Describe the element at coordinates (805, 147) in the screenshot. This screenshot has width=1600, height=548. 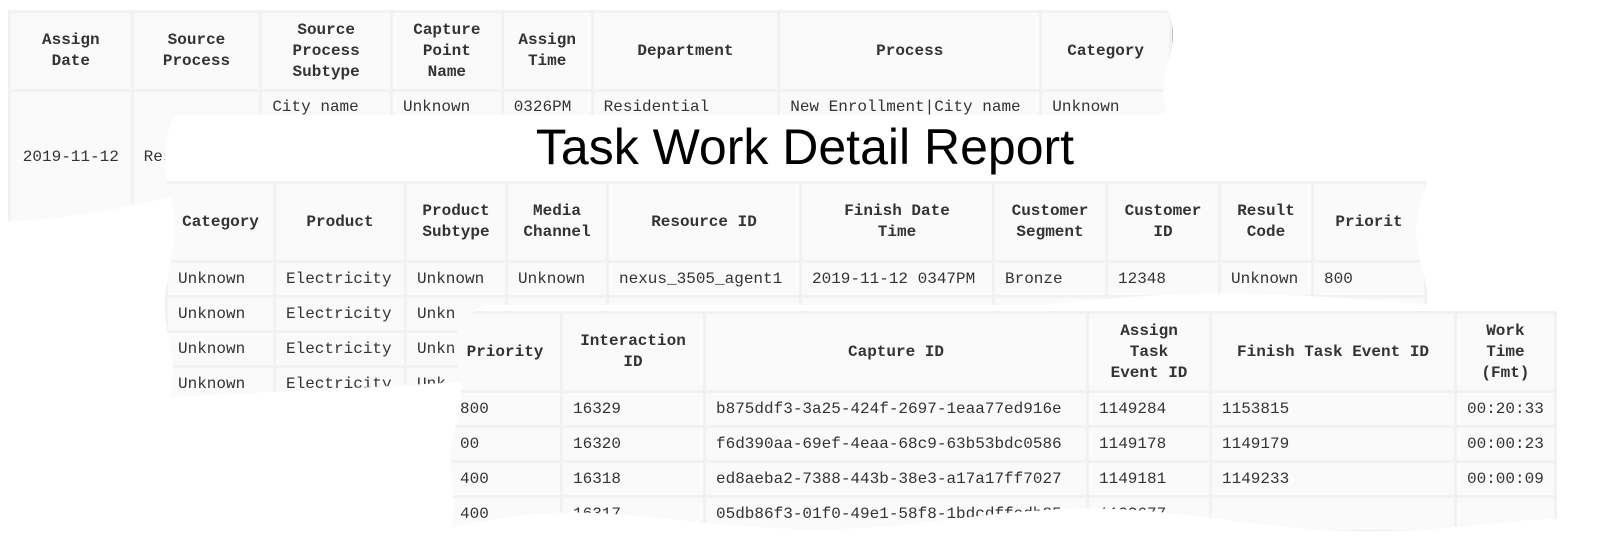
I see `report-title: Task Work Detail Report` at that location.